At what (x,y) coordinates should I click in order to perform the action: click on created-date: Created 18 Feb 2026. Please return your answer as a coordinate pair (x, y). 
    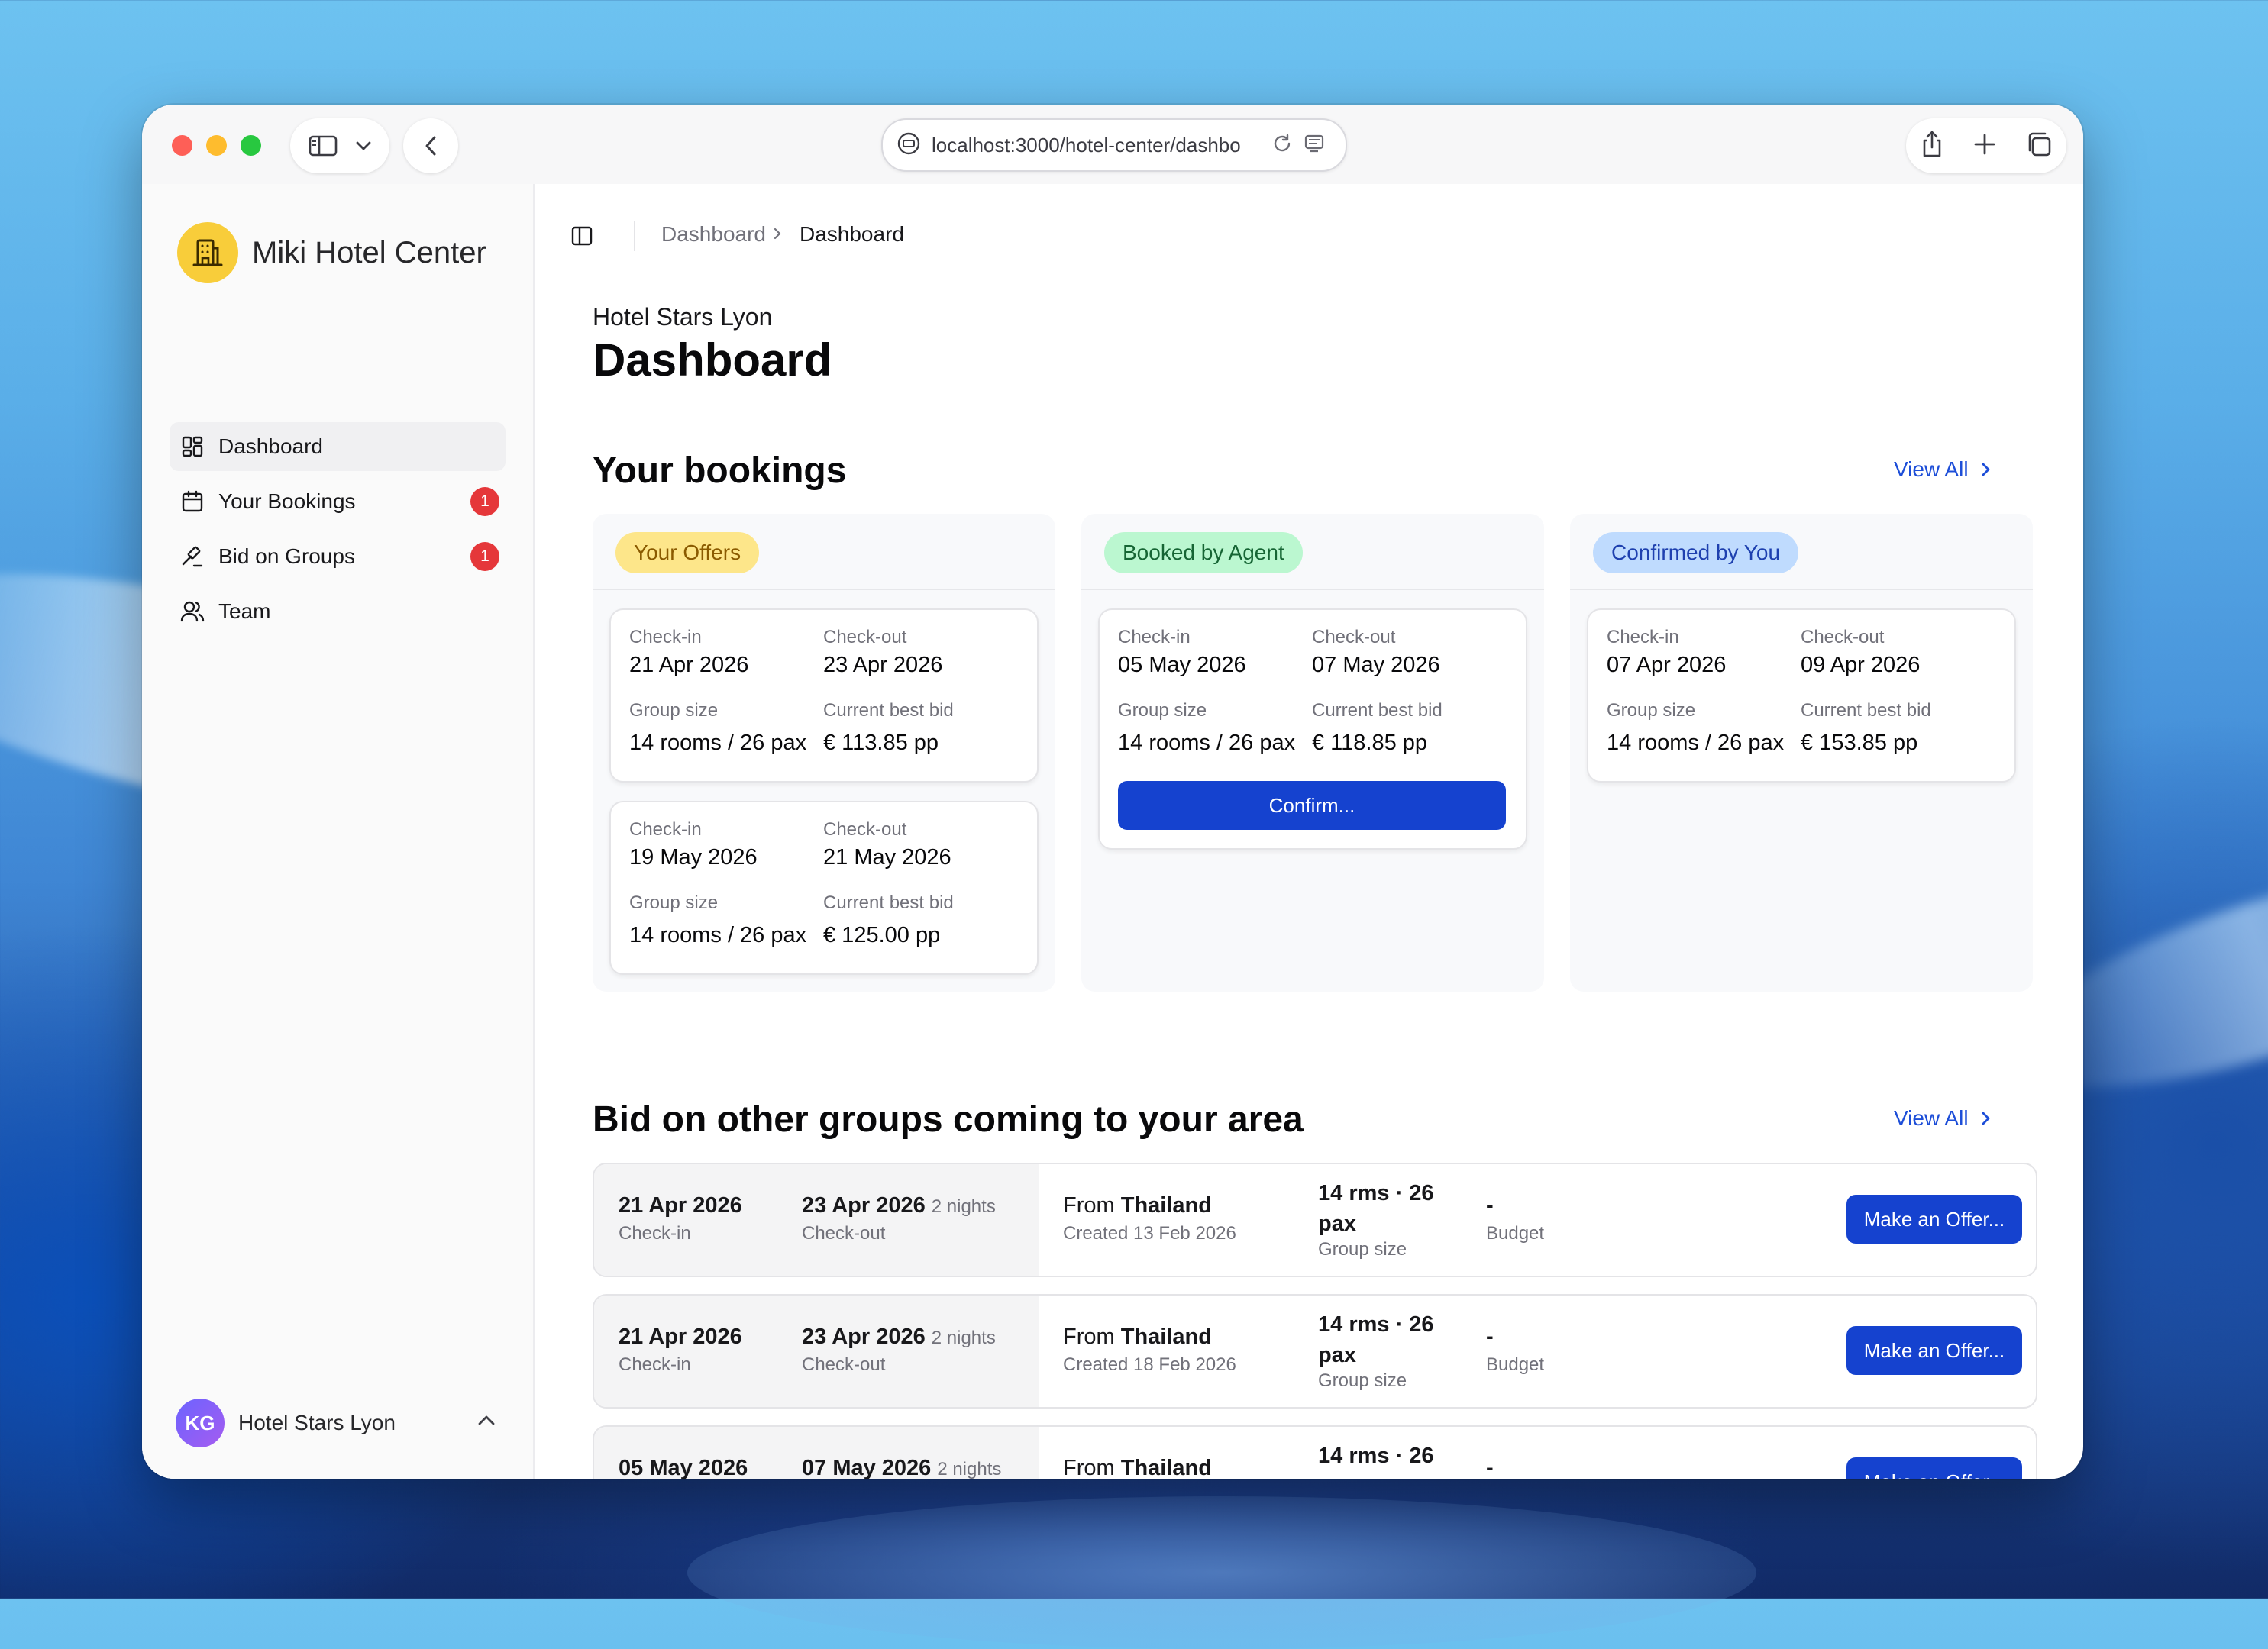
    Looking at the image, I should click on (1149, 1364).